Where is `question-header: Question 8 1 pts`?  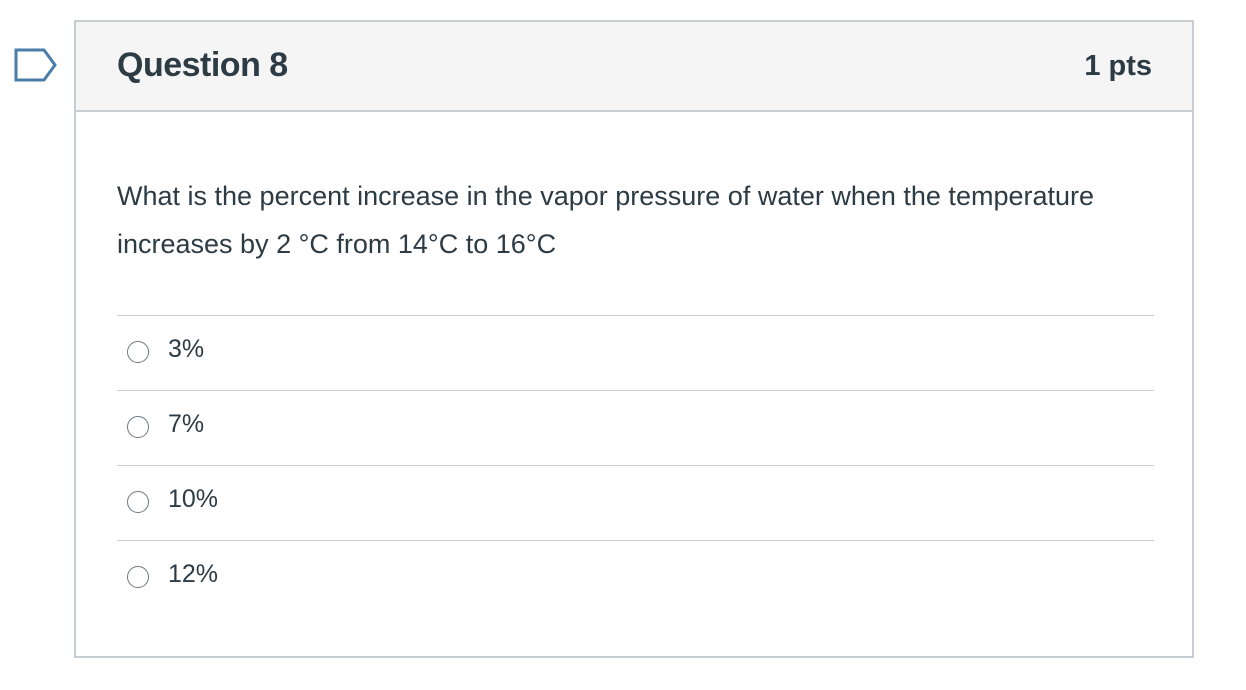 question-header: Question 8 1 pts is located at coordinates (634, 67).